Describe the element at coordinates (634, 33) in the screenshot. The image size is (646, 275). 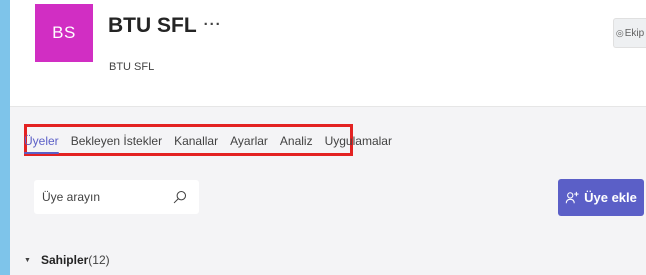
I see `team-type-label: Ekip` at that location.